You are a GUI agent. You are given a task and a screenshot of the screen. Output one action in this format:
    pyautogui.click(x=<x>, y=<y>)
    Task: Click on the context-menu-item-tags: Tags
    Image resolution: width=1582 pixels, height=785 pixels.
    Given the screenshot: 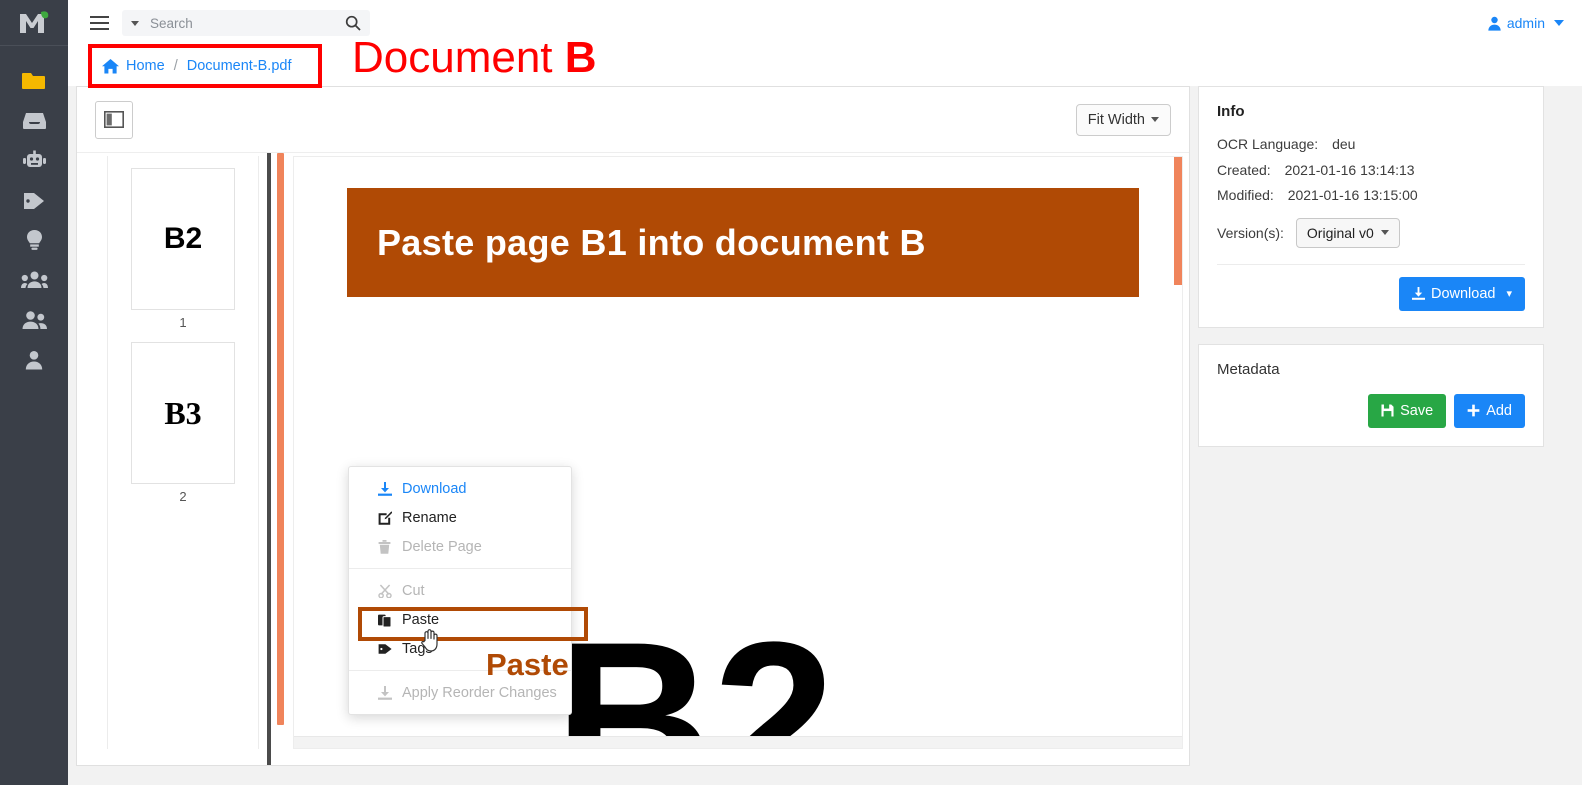 What is the action you would take?
    pyautogui.click(x=460, y=648)
    